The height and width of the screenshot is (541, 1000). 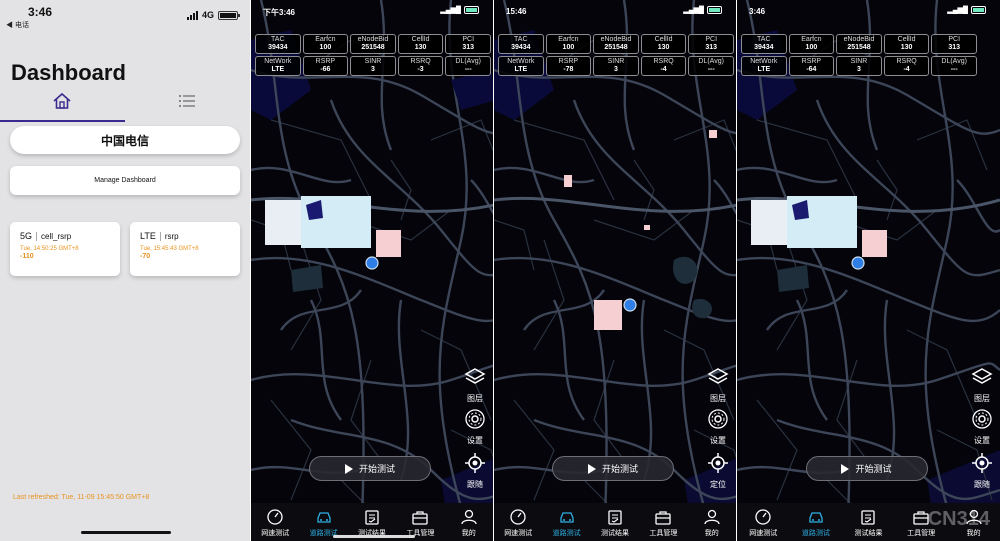 I want to click on home-indicator, so click(x=126, y=532).